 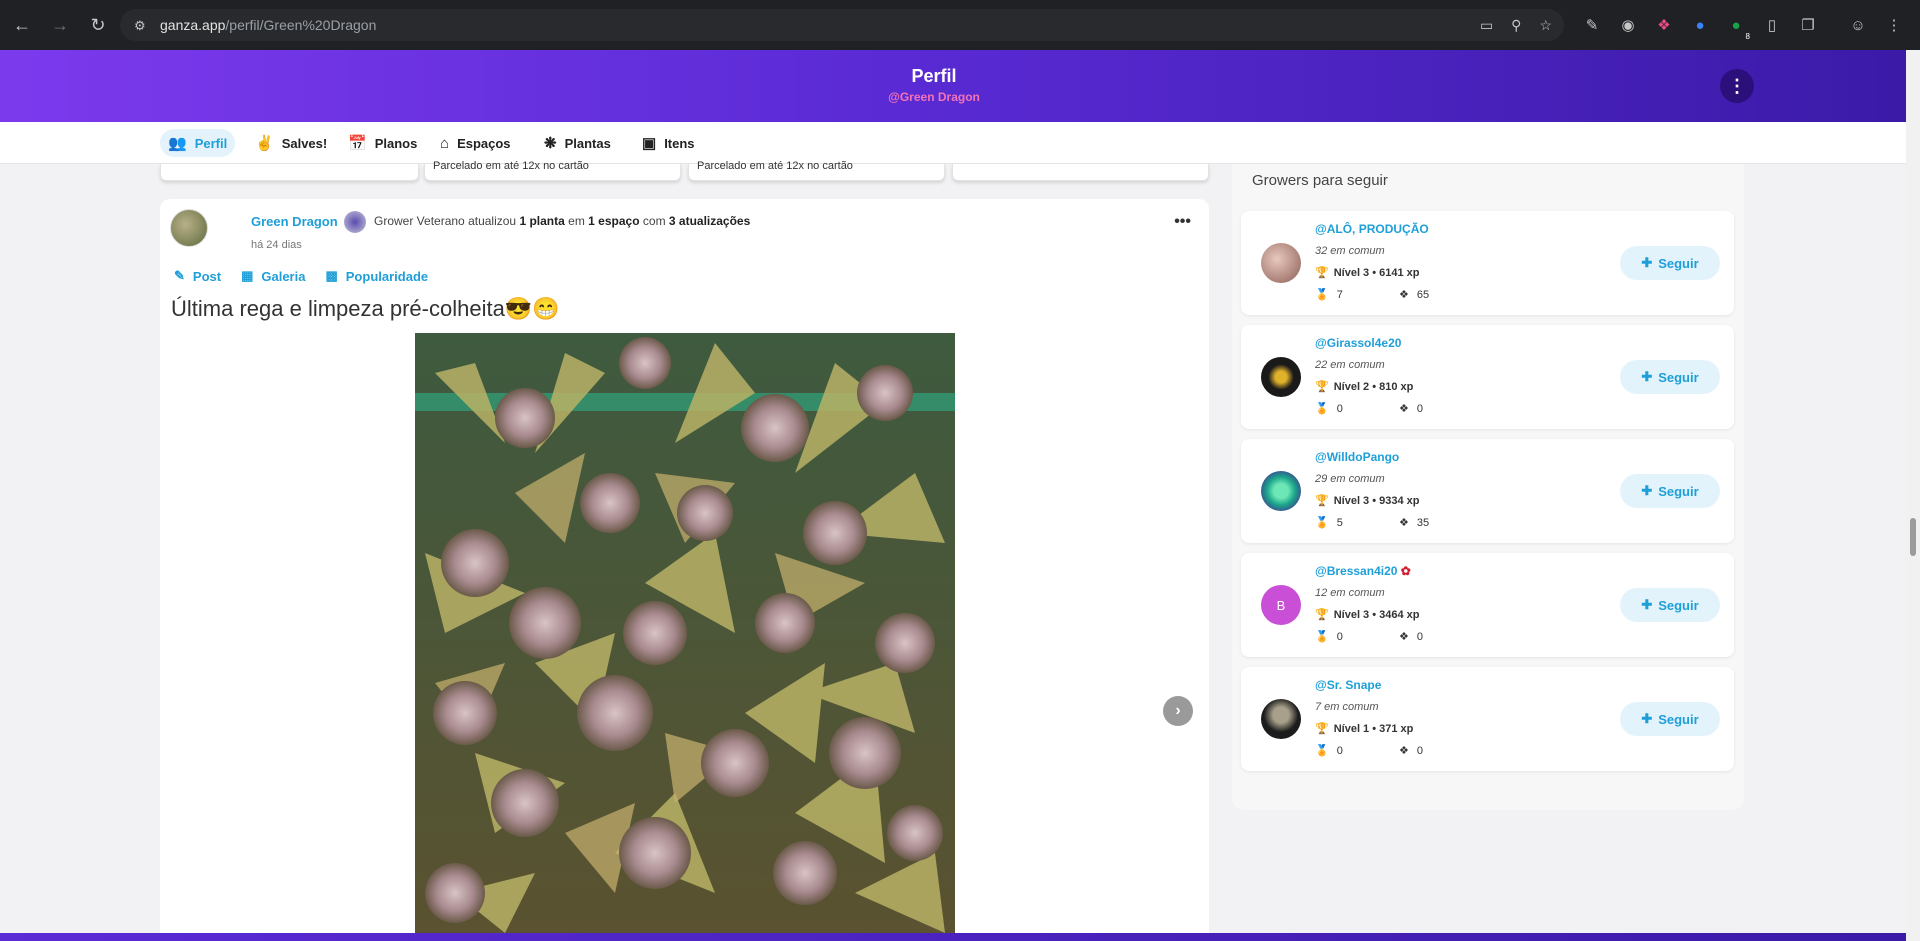 I want to click on tab-popularidade: ▩ Popularidade, so click(x=376, y=276).